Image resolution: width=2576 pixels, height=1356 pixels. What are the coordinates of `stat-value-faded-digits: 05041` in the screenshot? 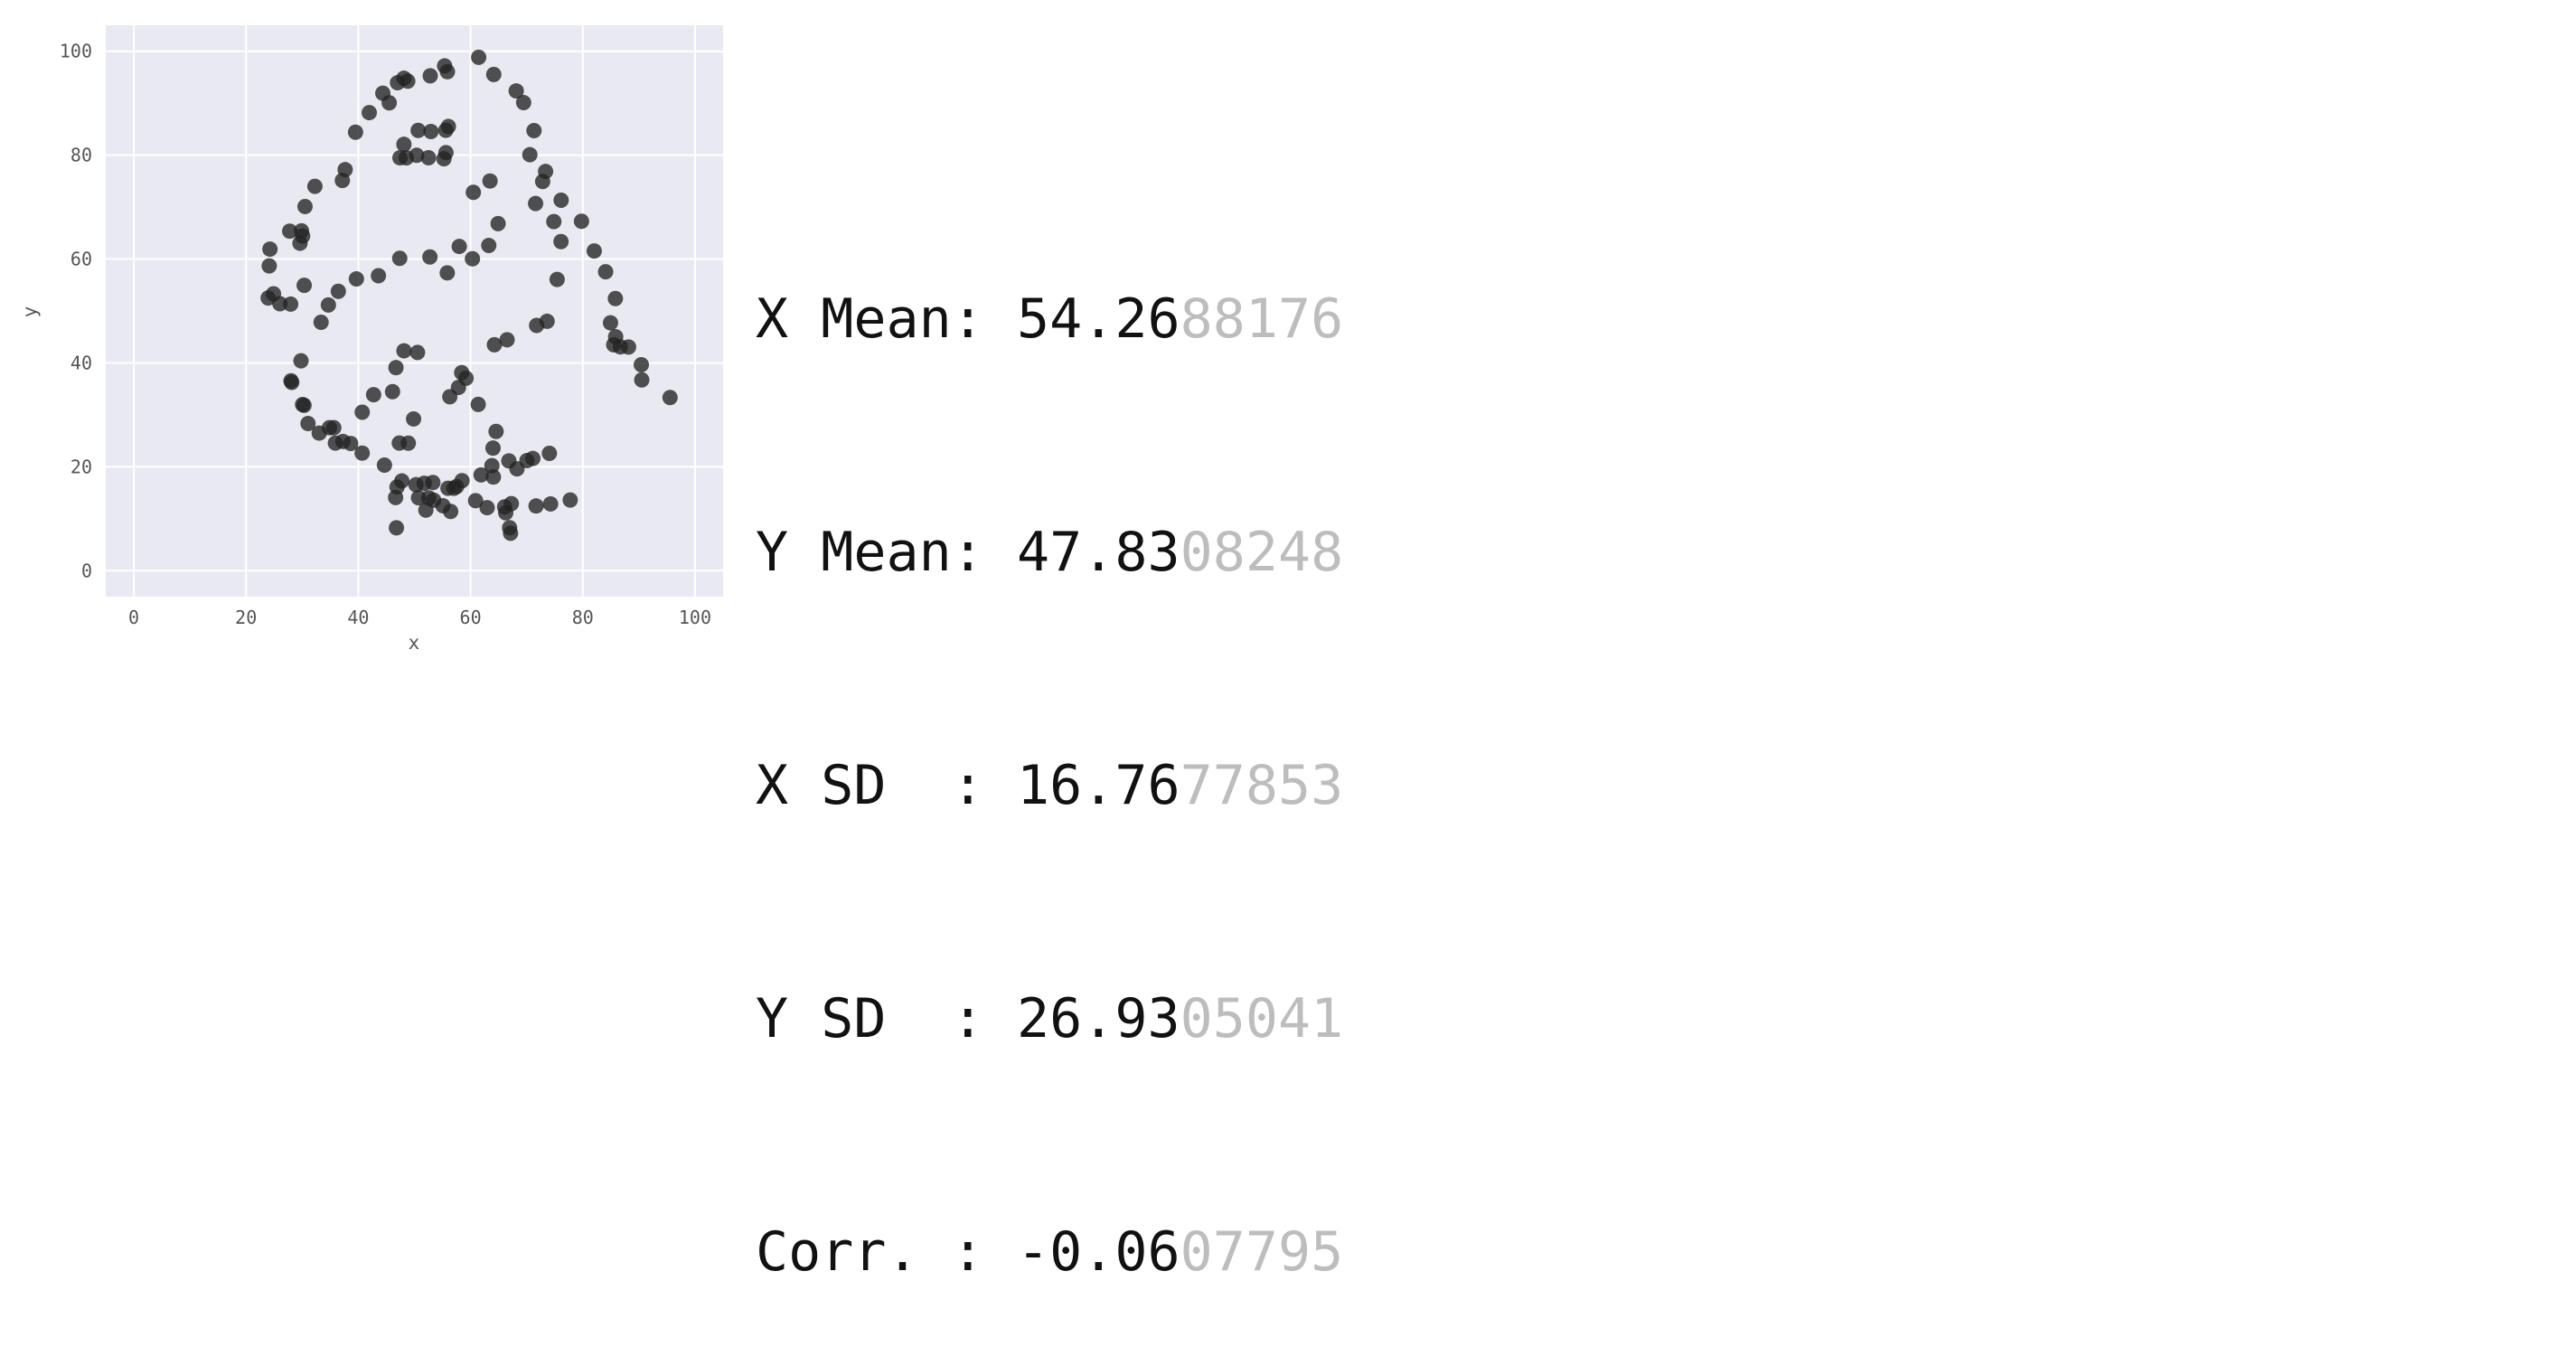 It's located at (1262, 1019).